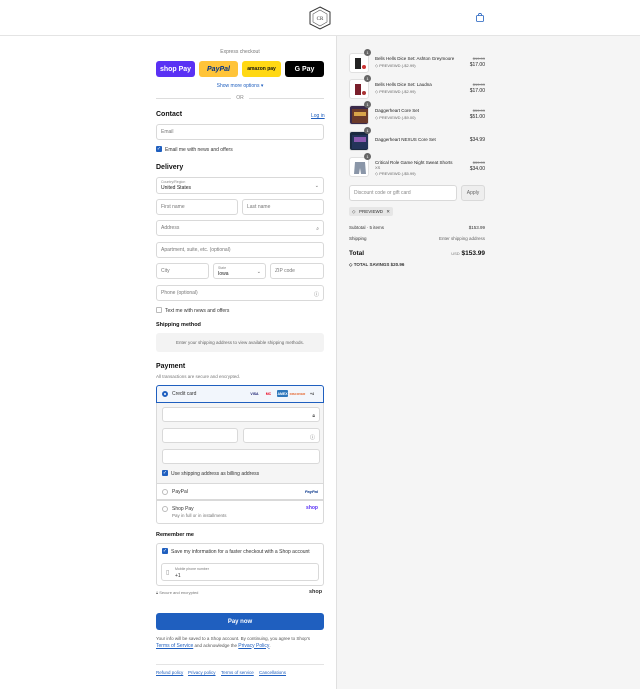 The height and width of the screenshot is (689, 640). Describe the element at coordinates (237, 672) in the screenshot. I see `terms-of-service-footer-link: Terms of service` at that location.